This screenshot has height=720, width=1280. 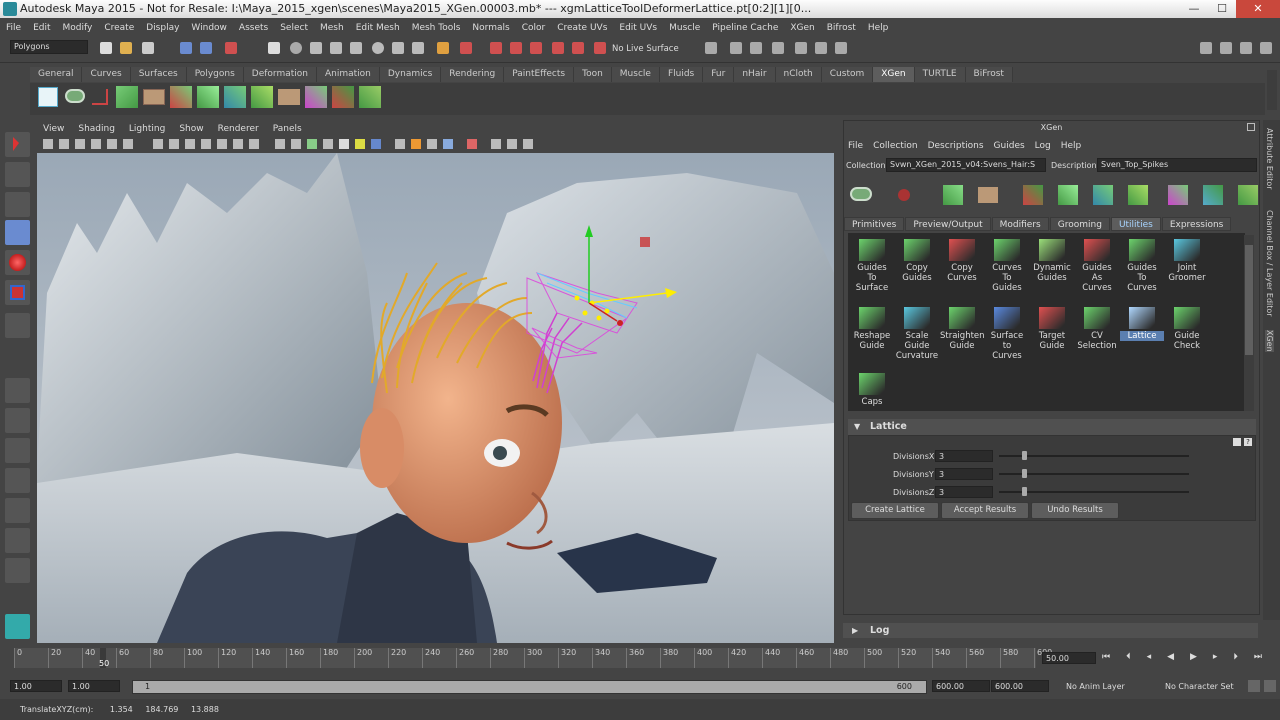 I want to click on lock-icon, so click(x=443, y=48).